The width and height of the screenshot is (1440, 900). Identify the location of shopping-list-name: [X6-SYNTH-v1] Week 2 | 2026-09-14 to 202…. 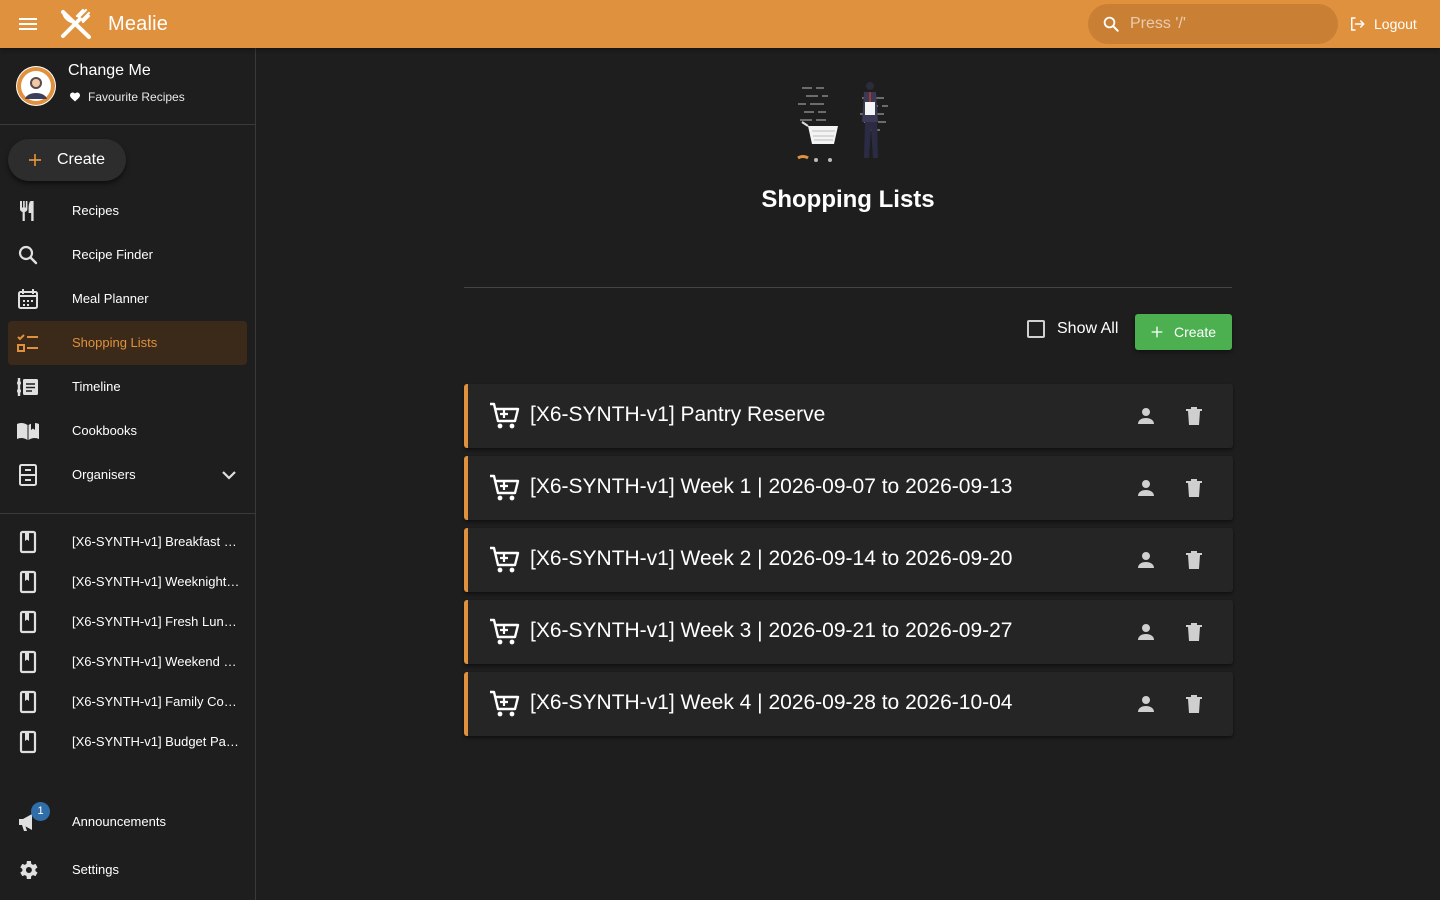
(771, 558).